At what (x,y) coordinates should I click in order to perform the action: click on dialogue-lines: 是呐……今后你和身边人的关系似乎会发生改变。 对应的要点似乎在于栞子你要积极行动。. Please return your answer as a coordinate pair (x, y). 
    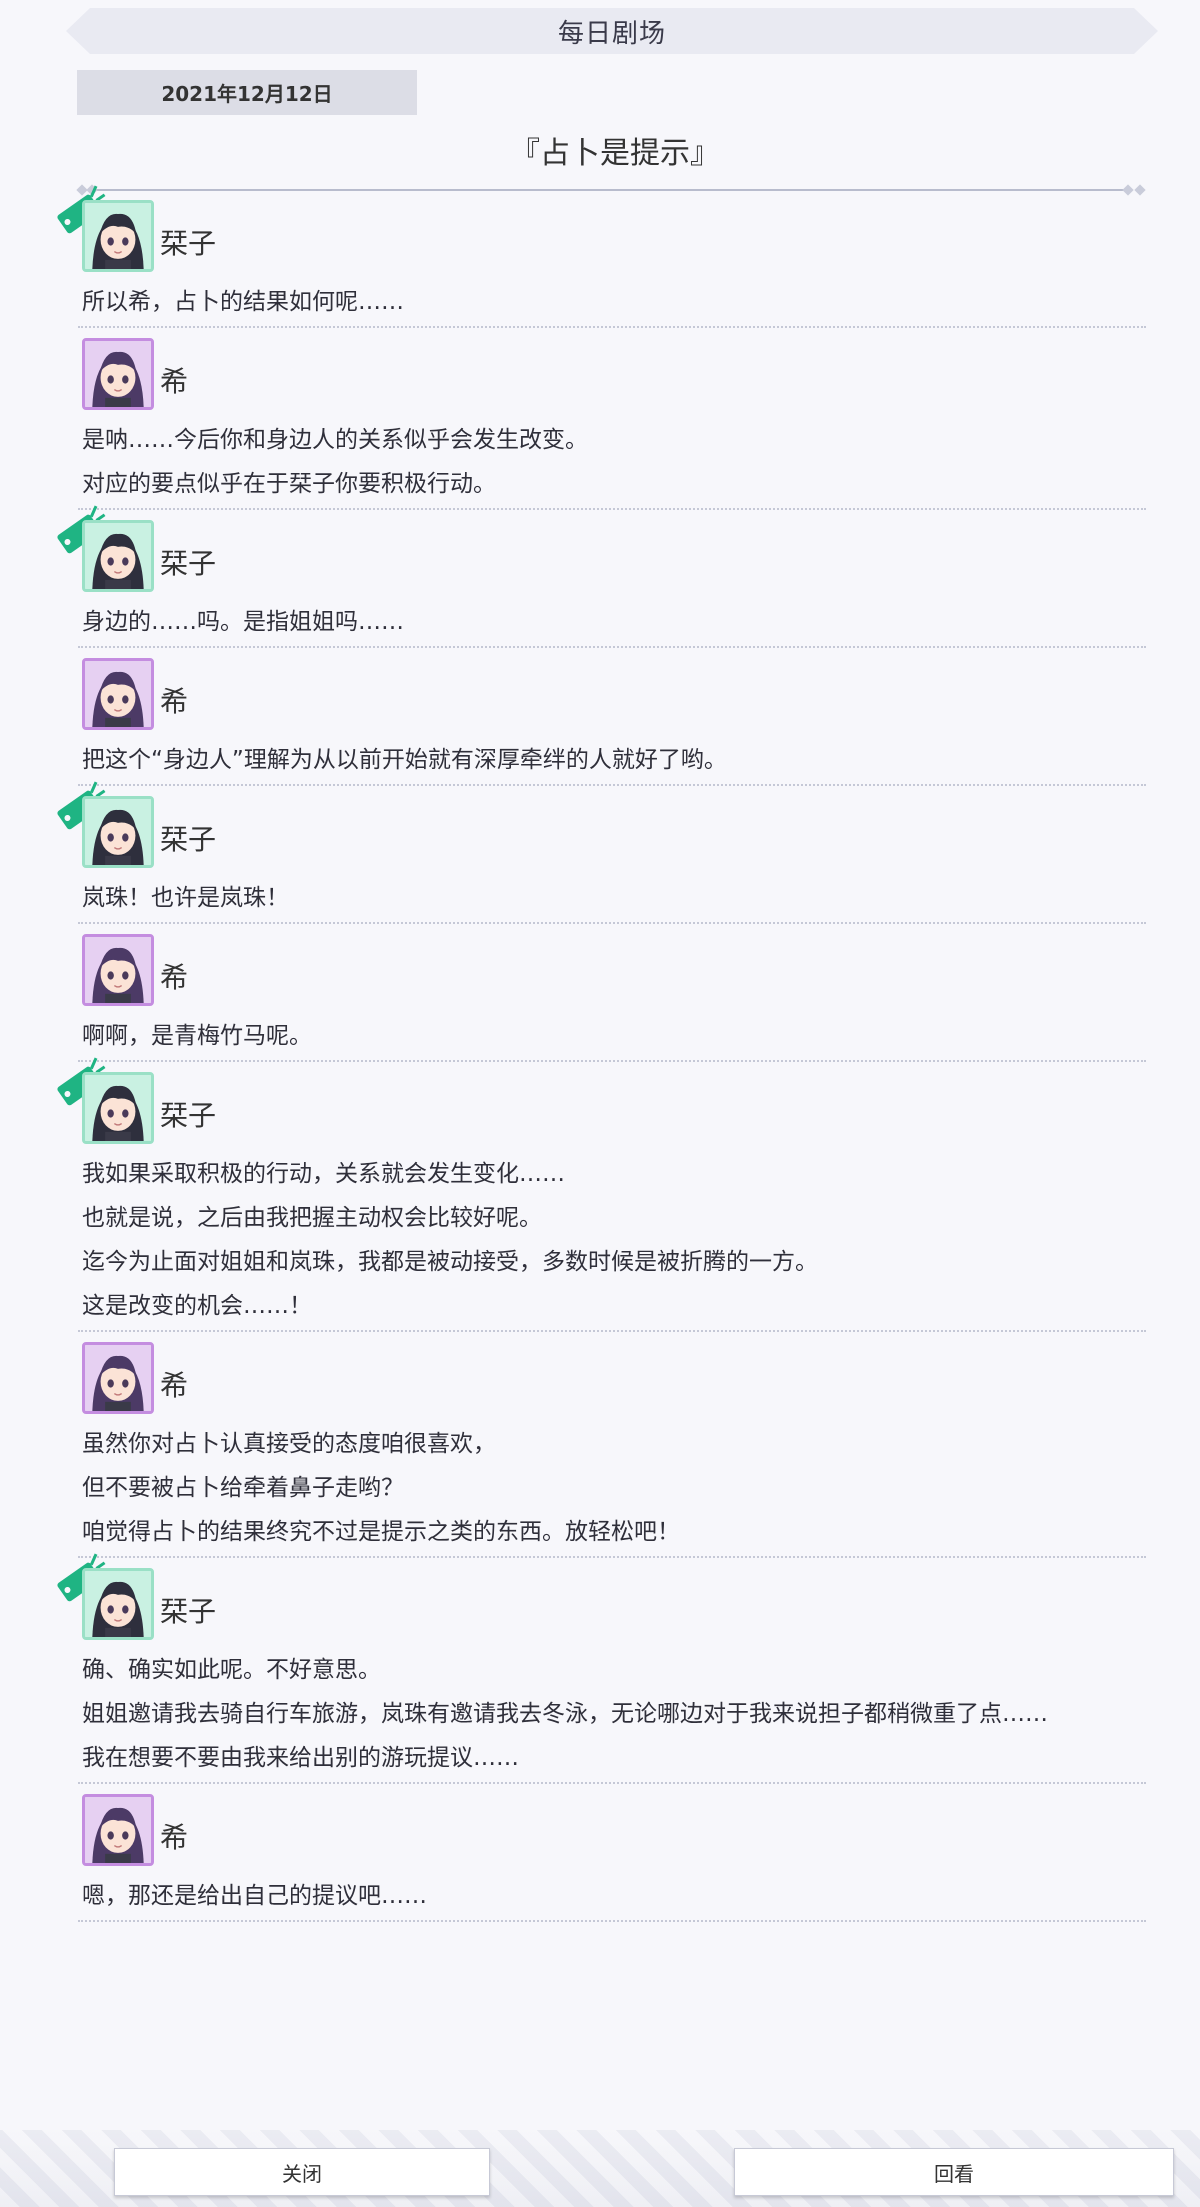
    Looking at the image, I should click on (600, 457).